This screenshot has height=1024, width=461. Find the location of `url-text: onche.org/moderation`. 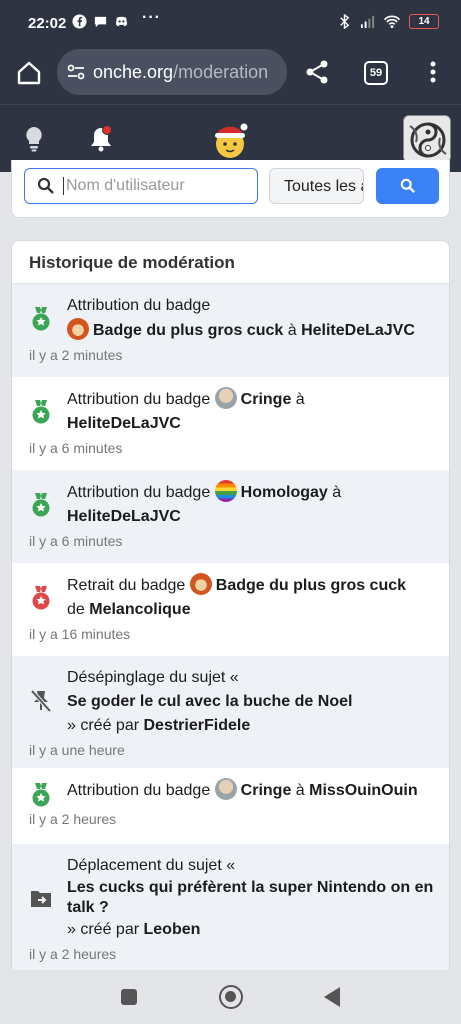

url-text: onche.org/moderation is located at coordinates (180, 72).